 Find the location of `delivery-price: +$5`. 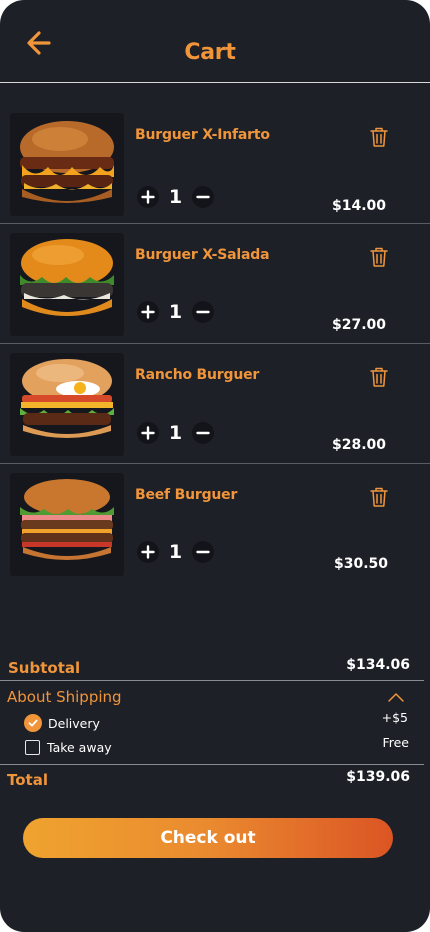

delivery-price: +$5 is located at coordinates (394, 717).